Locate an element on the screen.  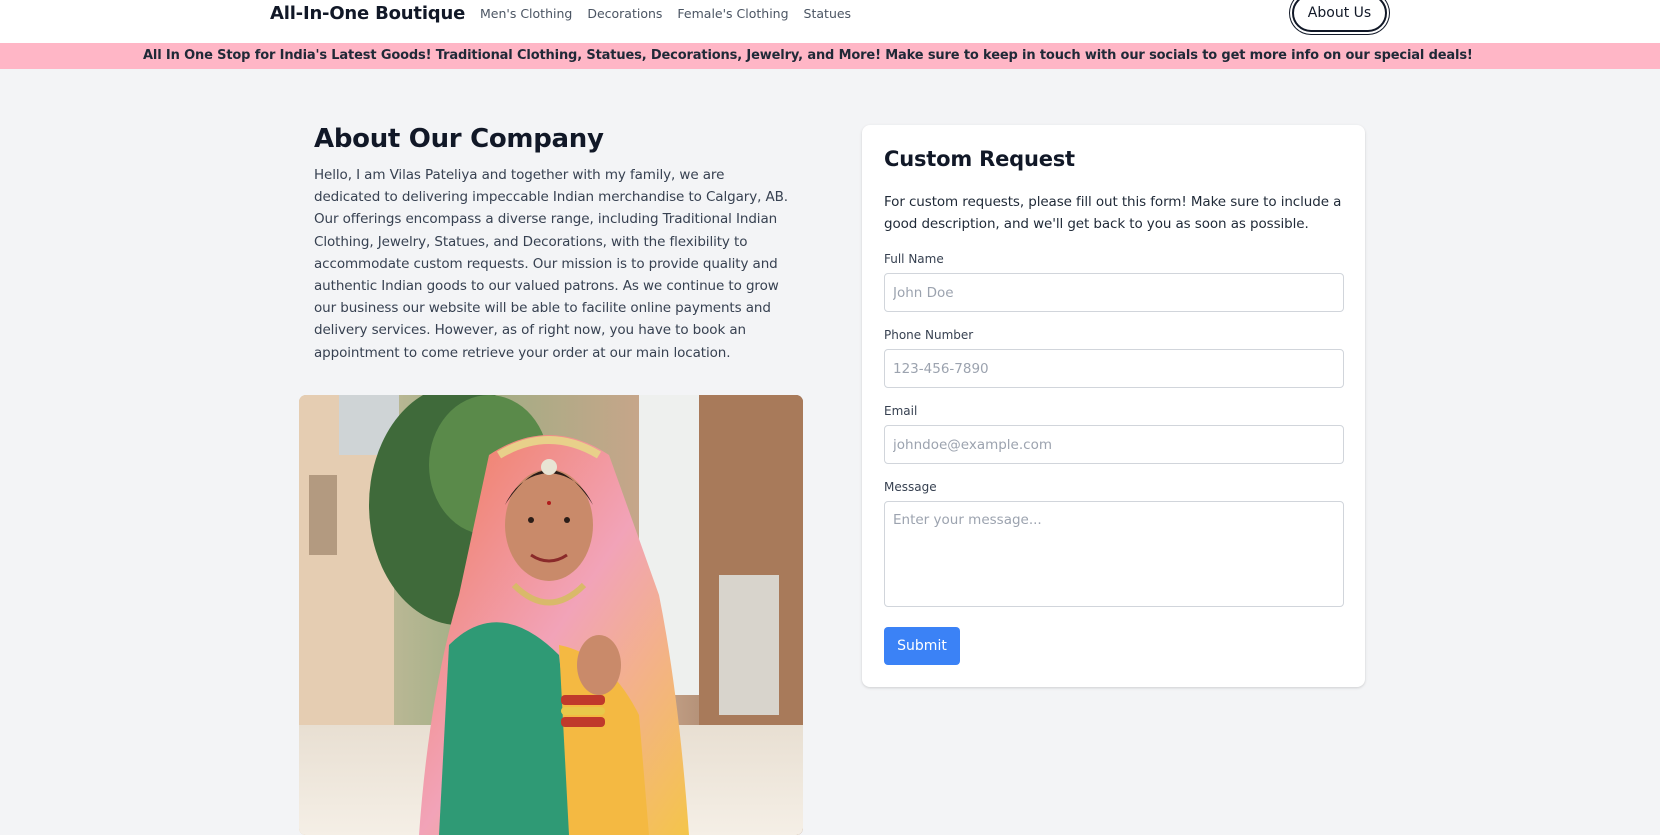
form-title: Custom Request is located at coordinates (979, 159).